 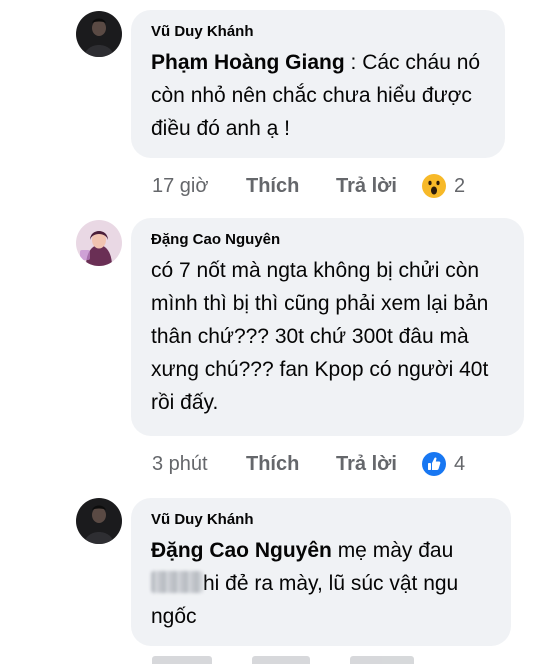 I want to click on comment-author: Đặng Cao Nguyên, so click(x=328, y=240).